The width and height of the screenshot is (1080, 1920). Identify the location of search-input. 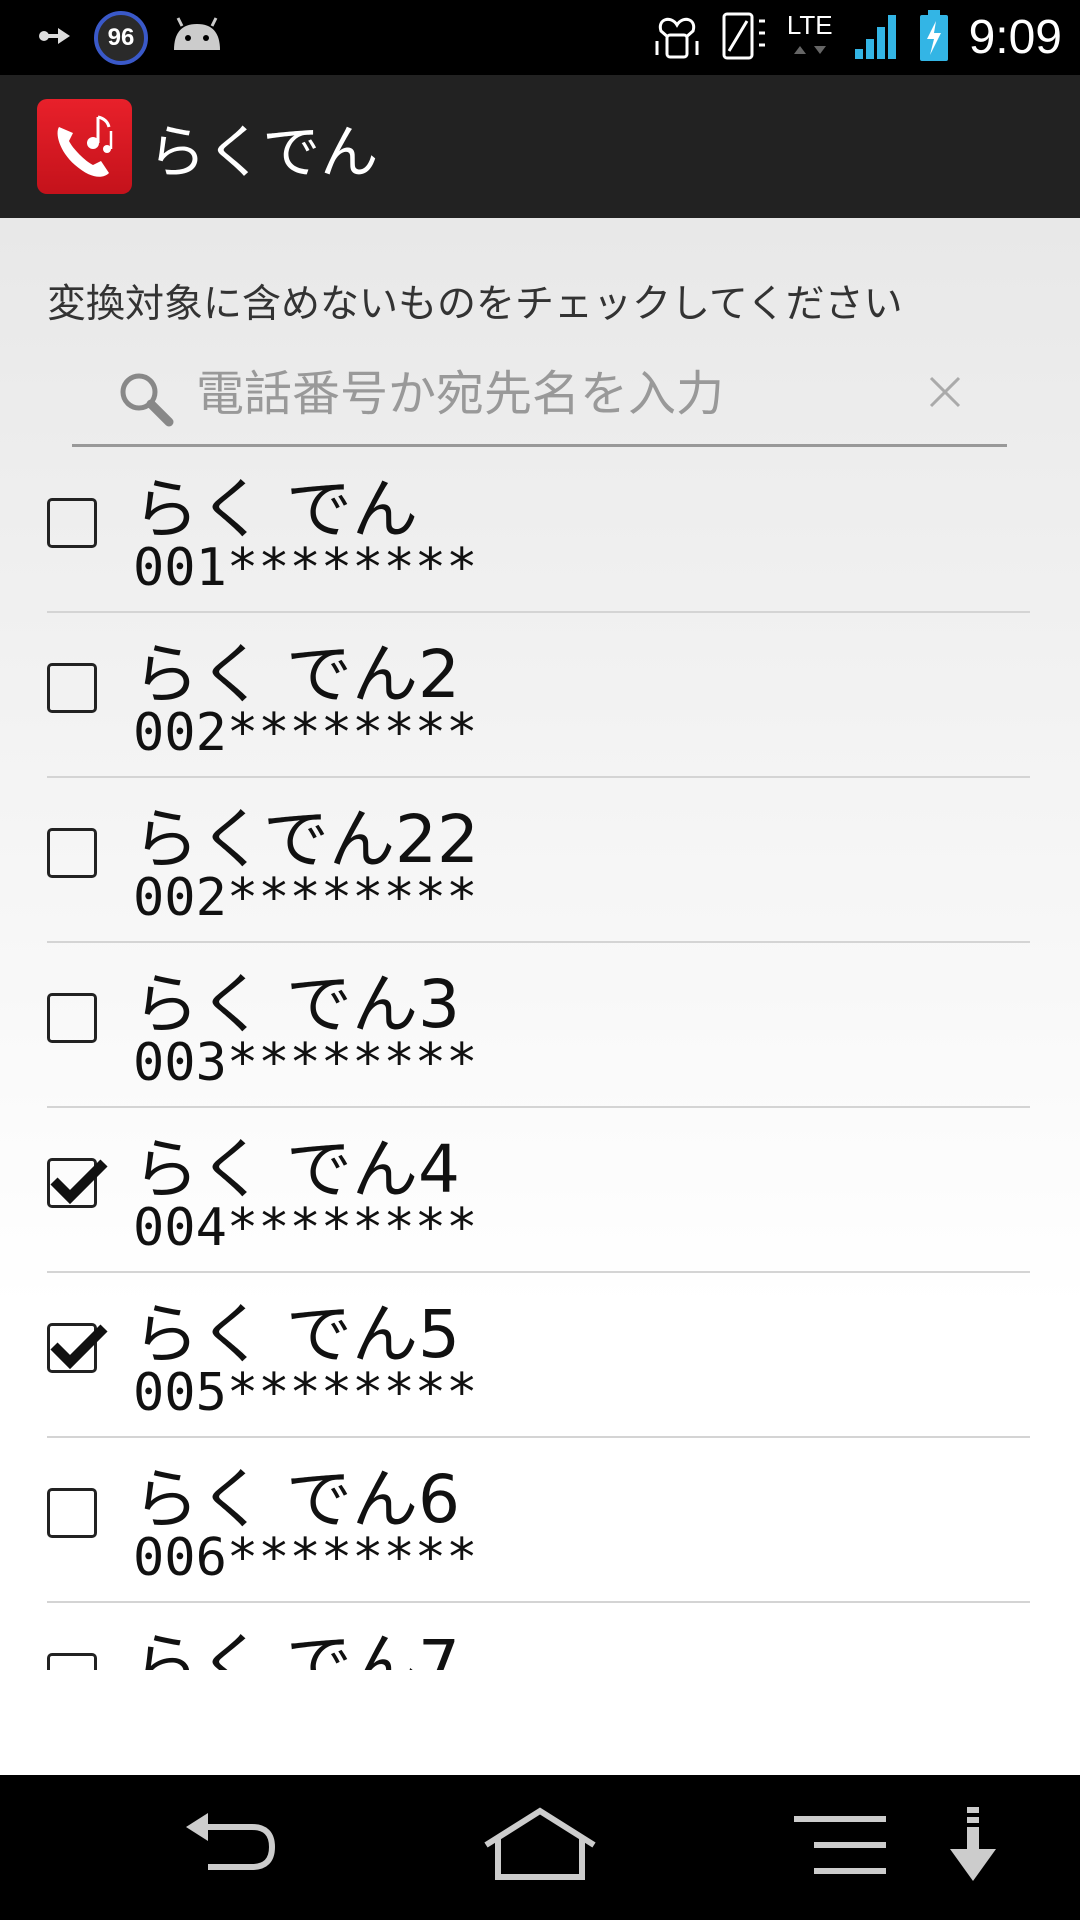
(521, 394).